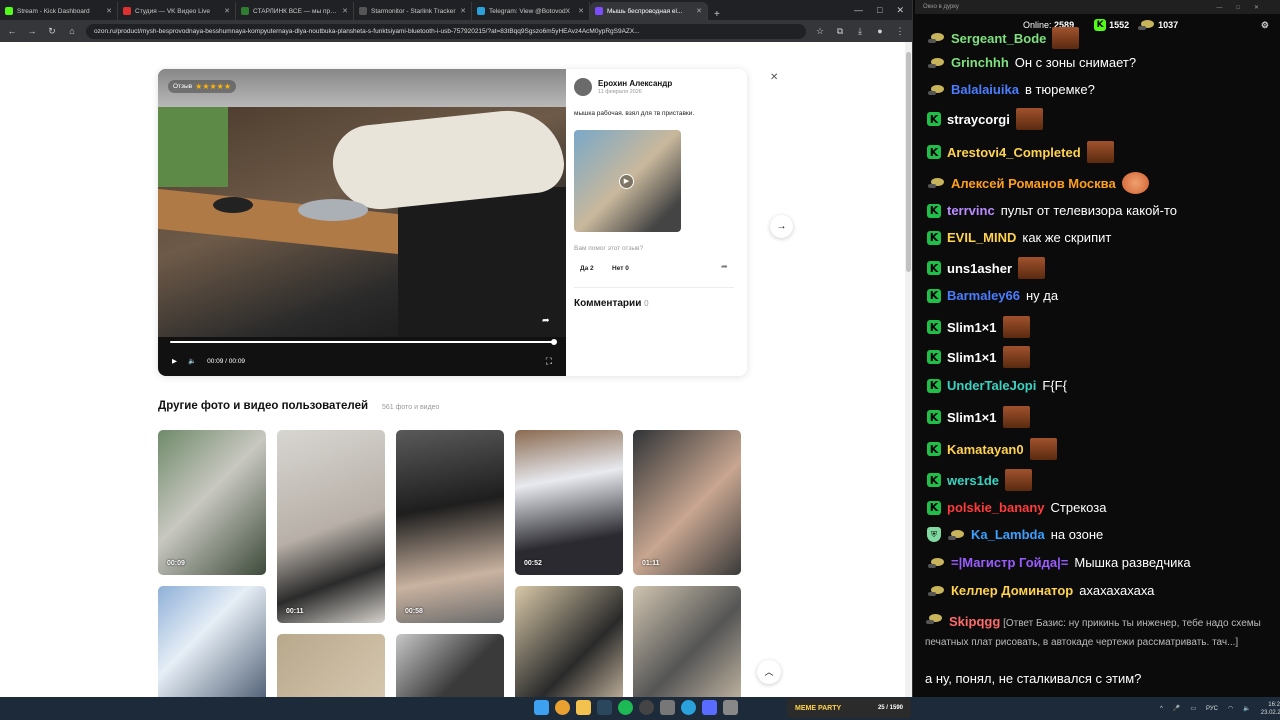 Image resolution: width=1280 pixels, height=720 pixels. I want to click on wifi-icon: ◠, so click(1230, 708).